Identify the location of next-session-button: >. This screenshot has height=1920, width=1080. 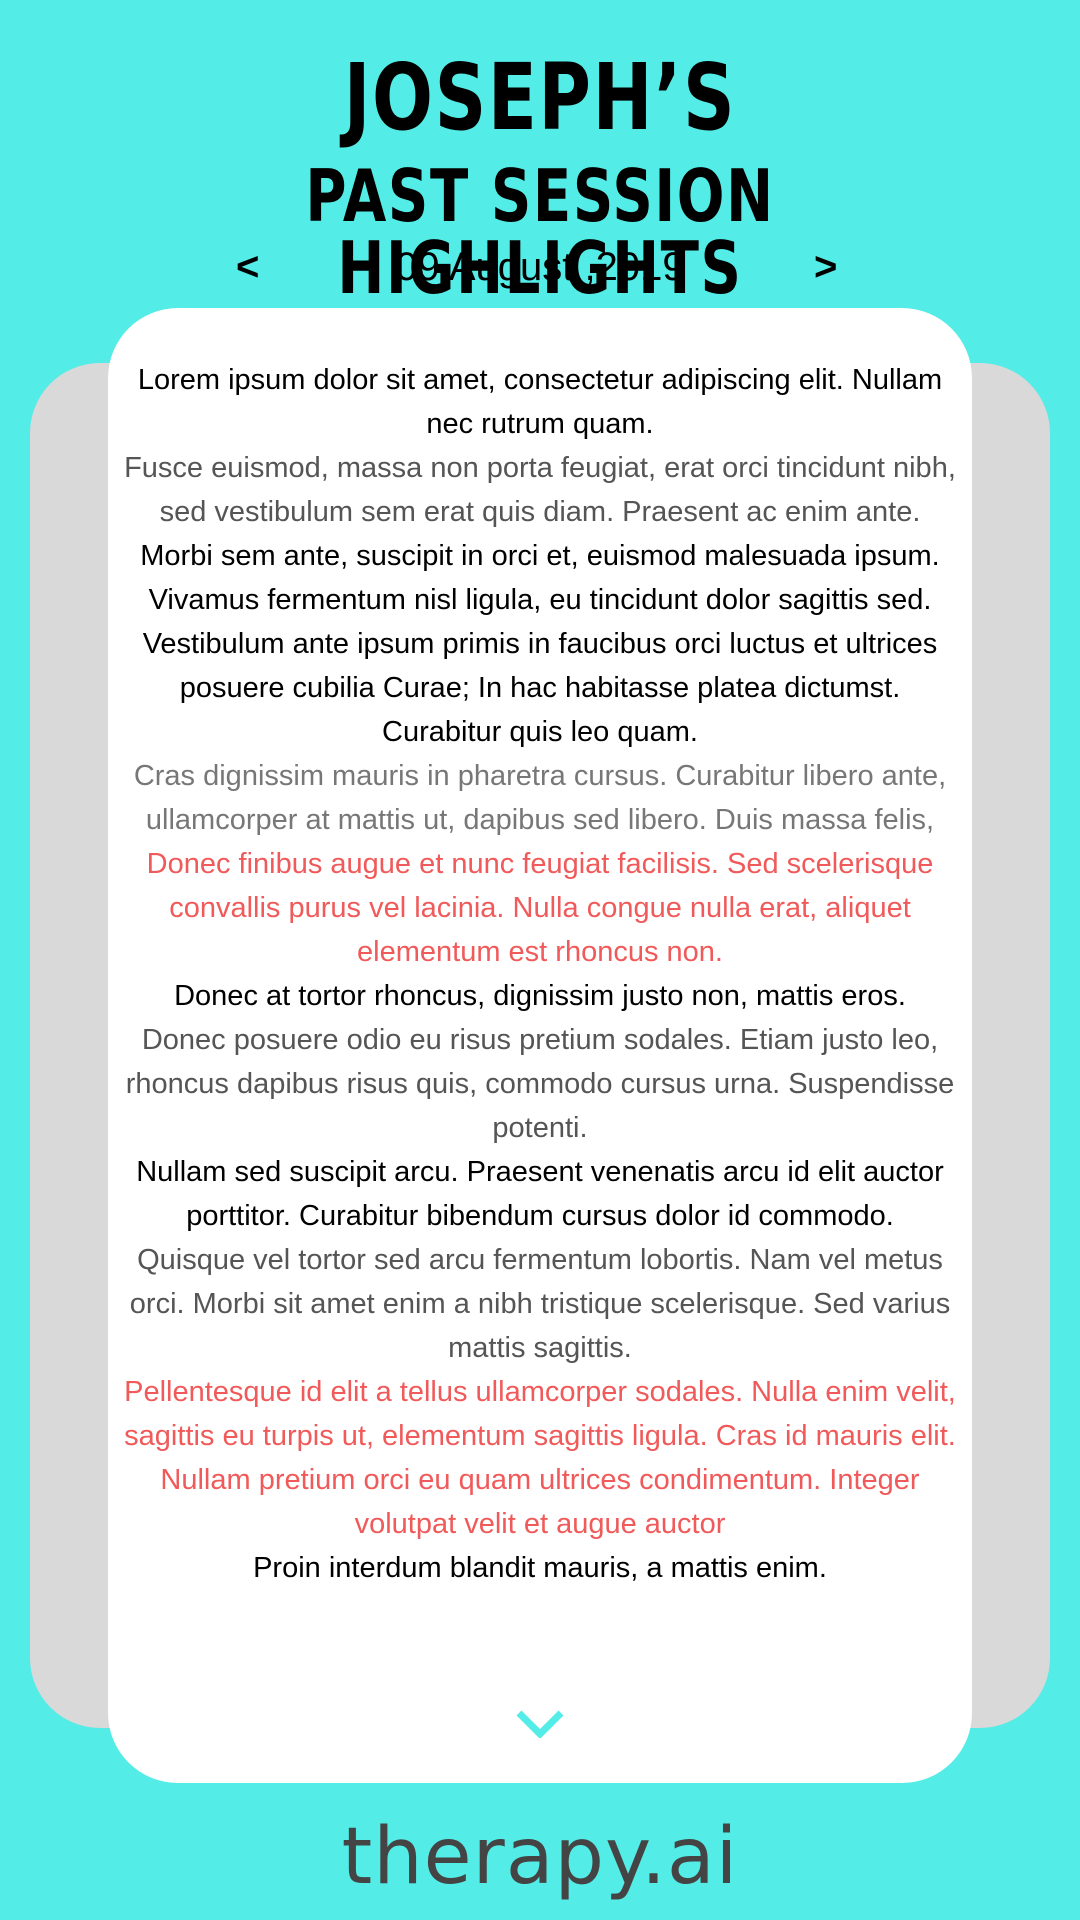
(825, 267).